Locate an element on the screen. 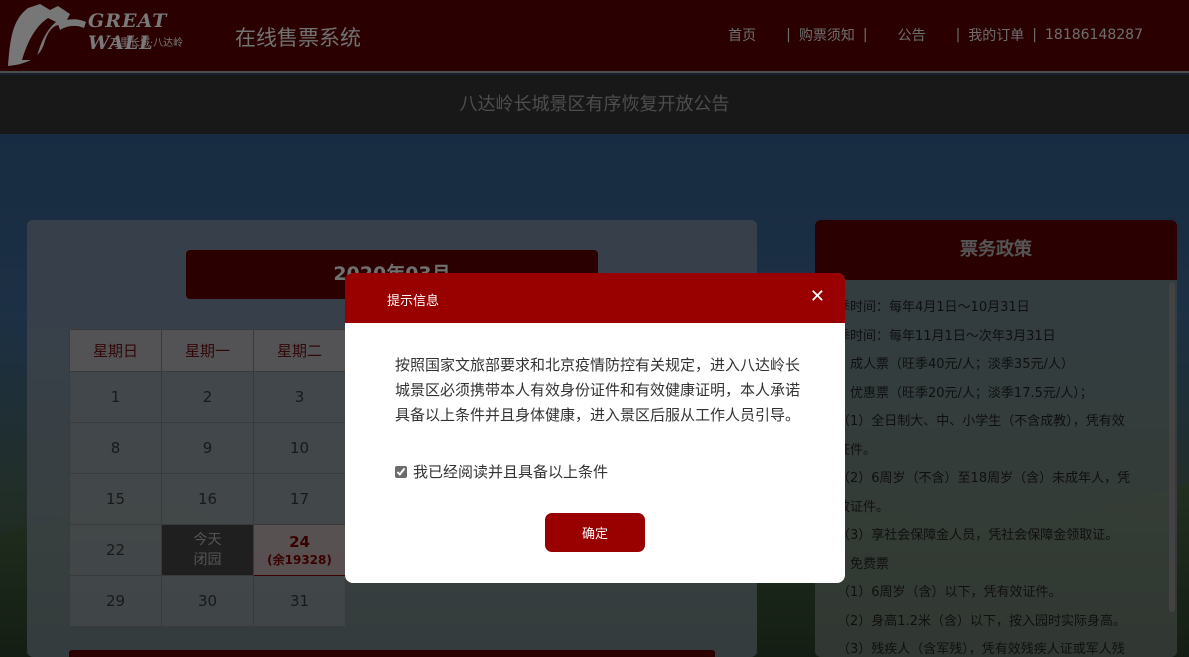 The height and width of the screenshot is (657, 1189). close-icon: ✕ is located at coordinates (817, 297).